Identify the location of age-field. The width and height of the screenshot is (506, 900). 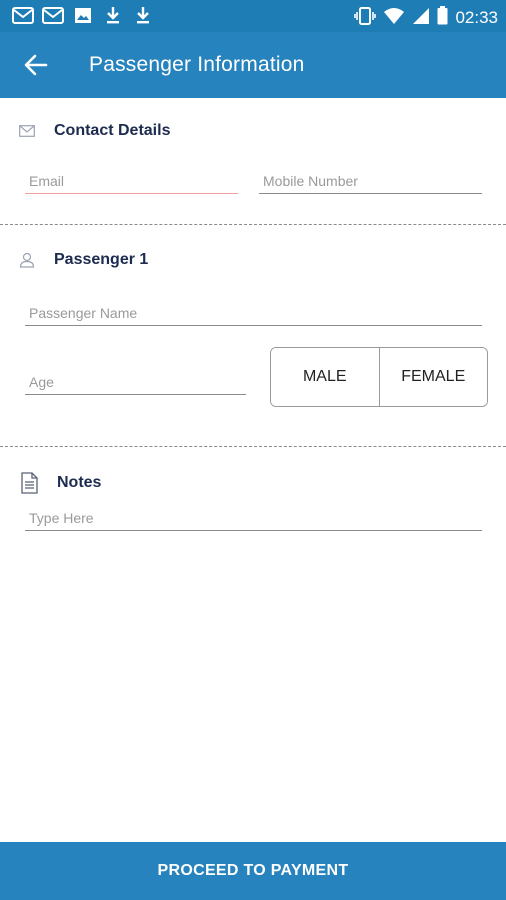
(135, 383).